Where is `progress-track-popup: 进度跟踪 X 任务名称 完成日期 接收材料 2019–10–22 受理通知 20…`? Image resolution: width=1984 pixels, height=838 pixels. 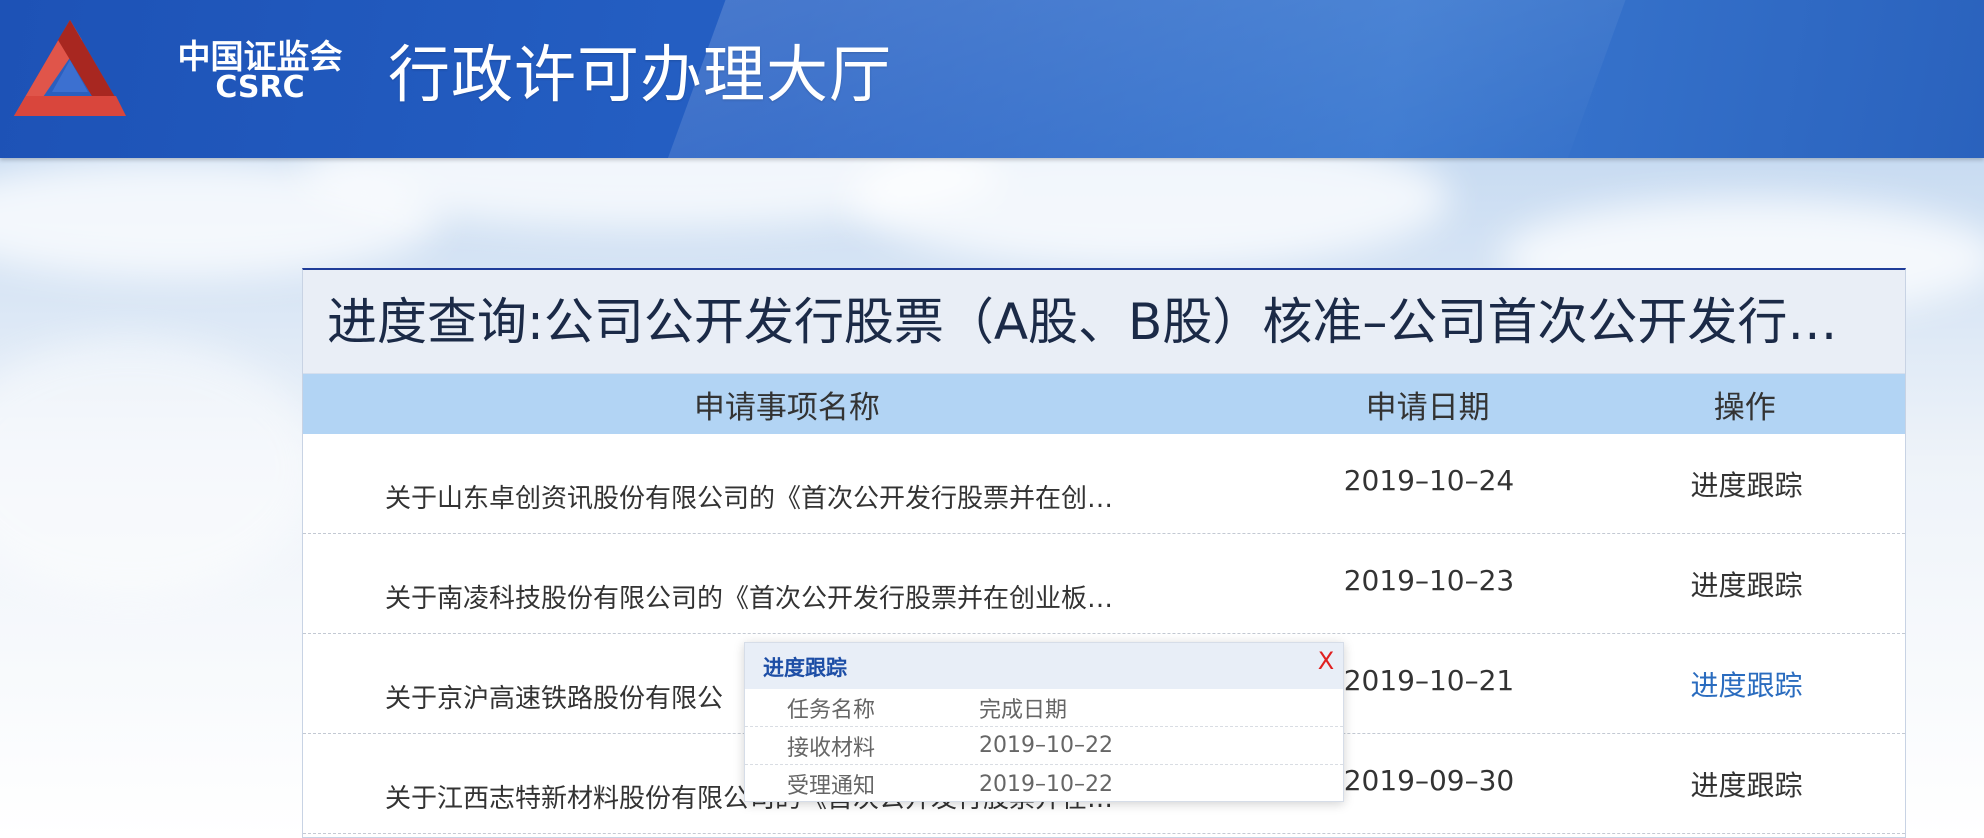 progress-track-popup: 进度跟踪 X 任务名称 完成日期 接收材料 2019–10–22 受理通知 20… is located at coordinates (1044, 722).